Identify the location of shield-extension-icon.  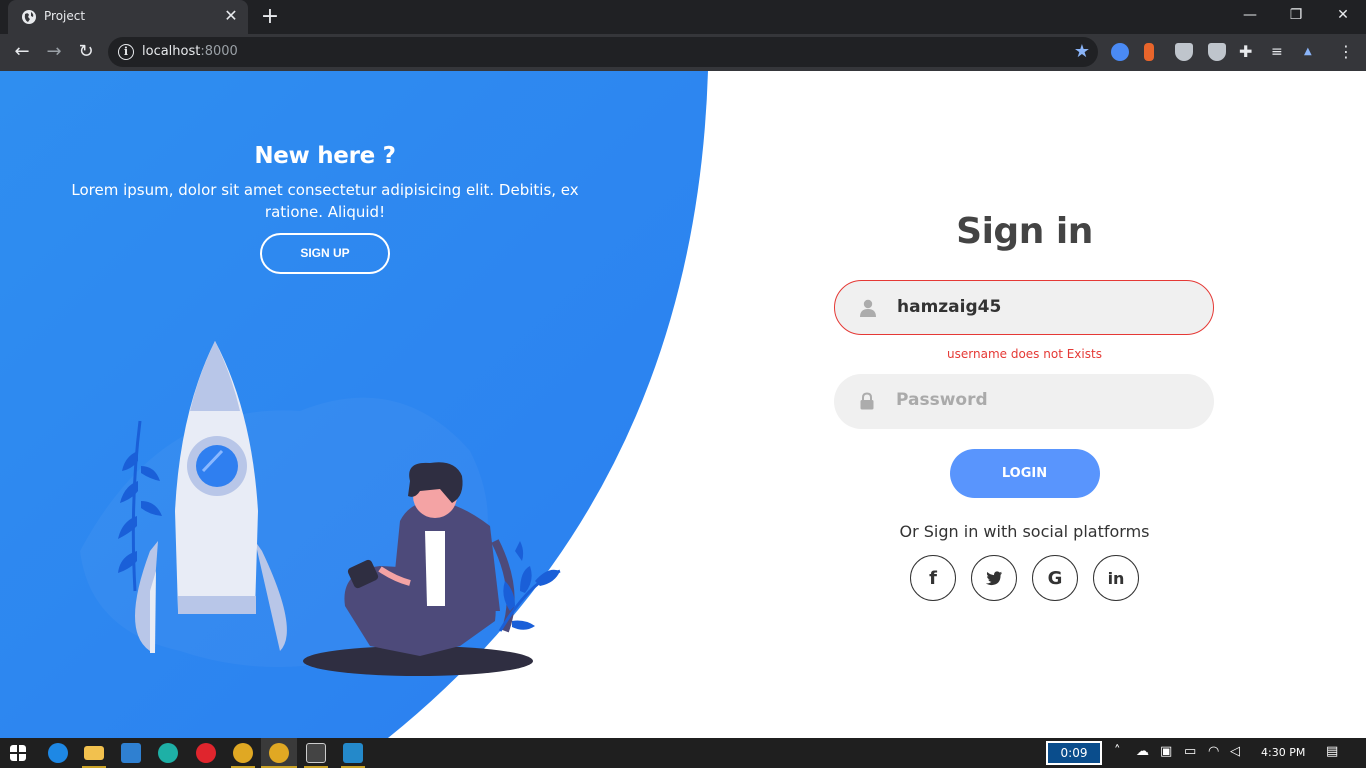
(1184, 52).